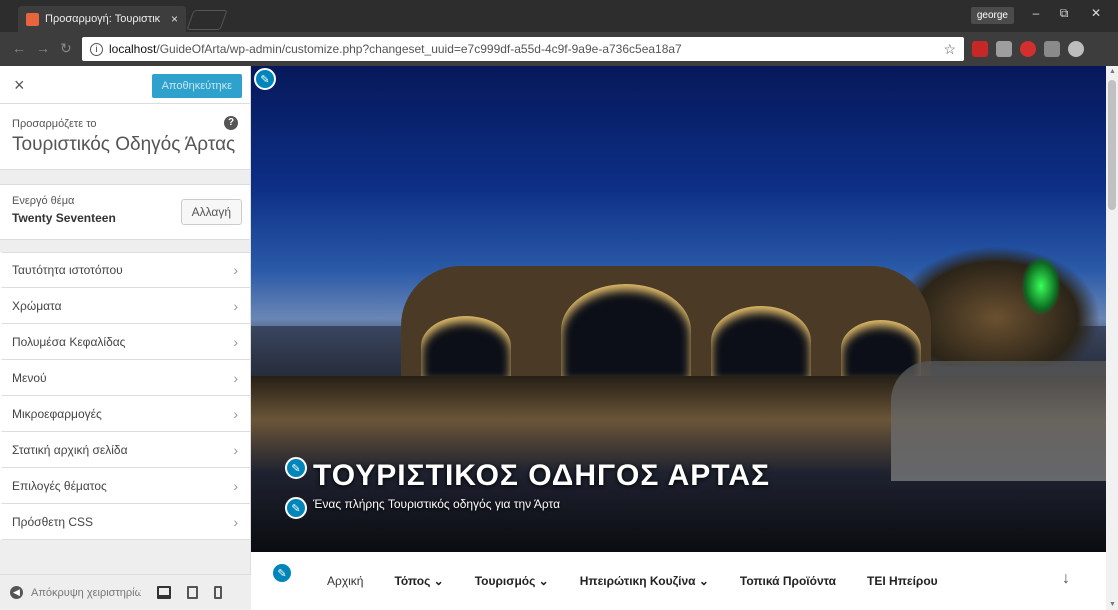  I want to click on bookmark-star-icon: ☆, so click(949, 49).